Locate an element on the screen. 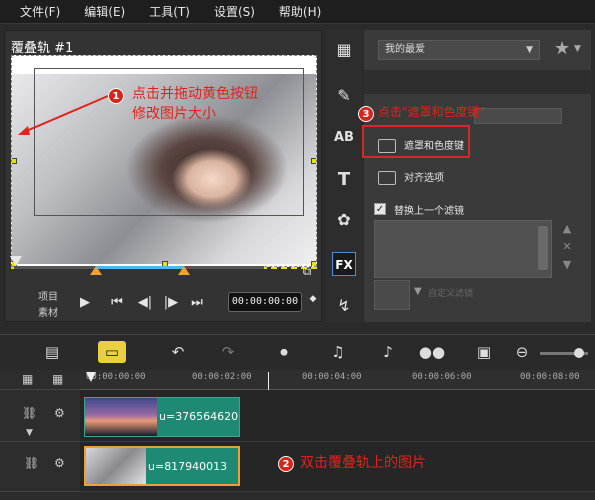 This screenshot has width=595, height=500. filter-list-scrollbar is located at coordinates (543, 248).